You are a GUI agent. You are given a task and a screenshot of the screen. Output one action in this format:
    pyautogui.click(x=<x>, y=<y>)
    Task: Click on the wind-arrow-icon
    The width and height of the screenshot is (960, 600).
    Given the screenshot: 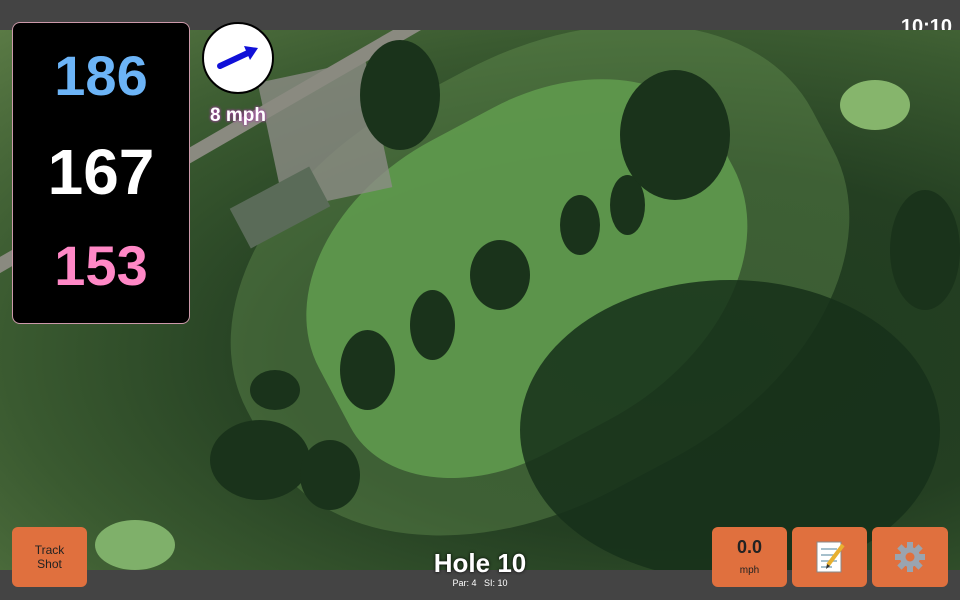 What is the action you would take?
    pyautogui.click(x=237, y=57)
    